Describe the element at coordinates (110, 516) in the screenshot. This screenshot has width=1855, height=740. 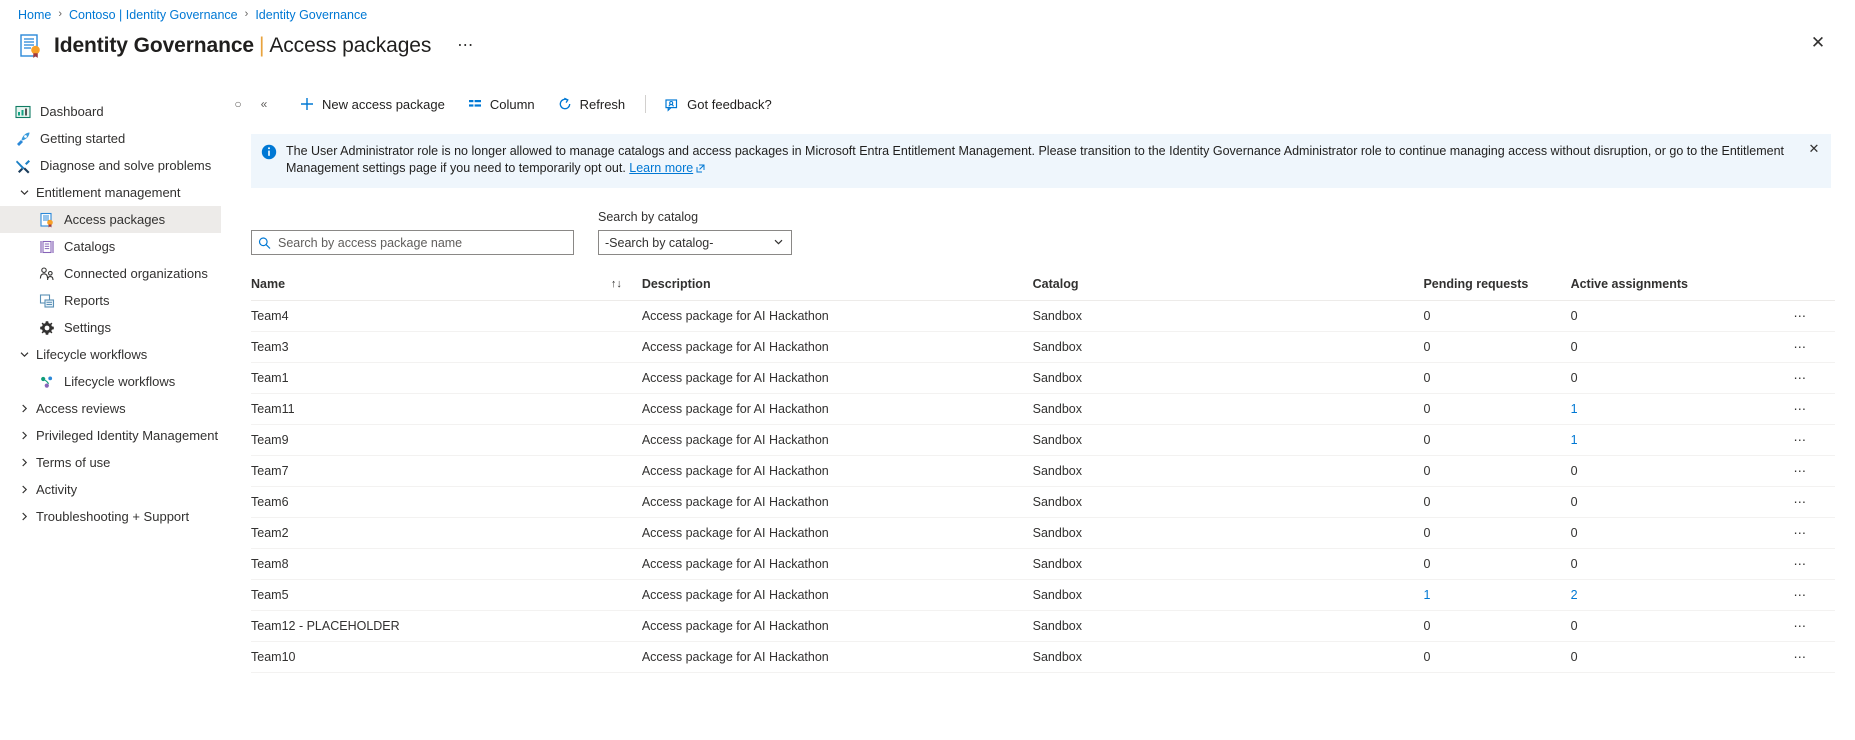
I see `sidebar-group-troubleshooting-support: Troubleshooting + Support` at that location.